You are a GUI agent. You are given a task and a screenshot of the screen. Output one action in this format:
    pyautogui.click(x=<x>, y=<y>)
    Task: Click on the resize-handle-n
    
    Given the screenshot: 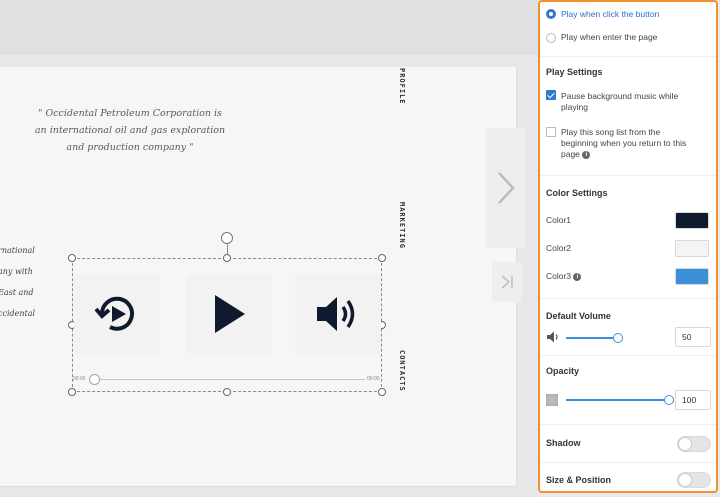 What is the action you would take?
    pyautogui.click(x=227, y=258)
    